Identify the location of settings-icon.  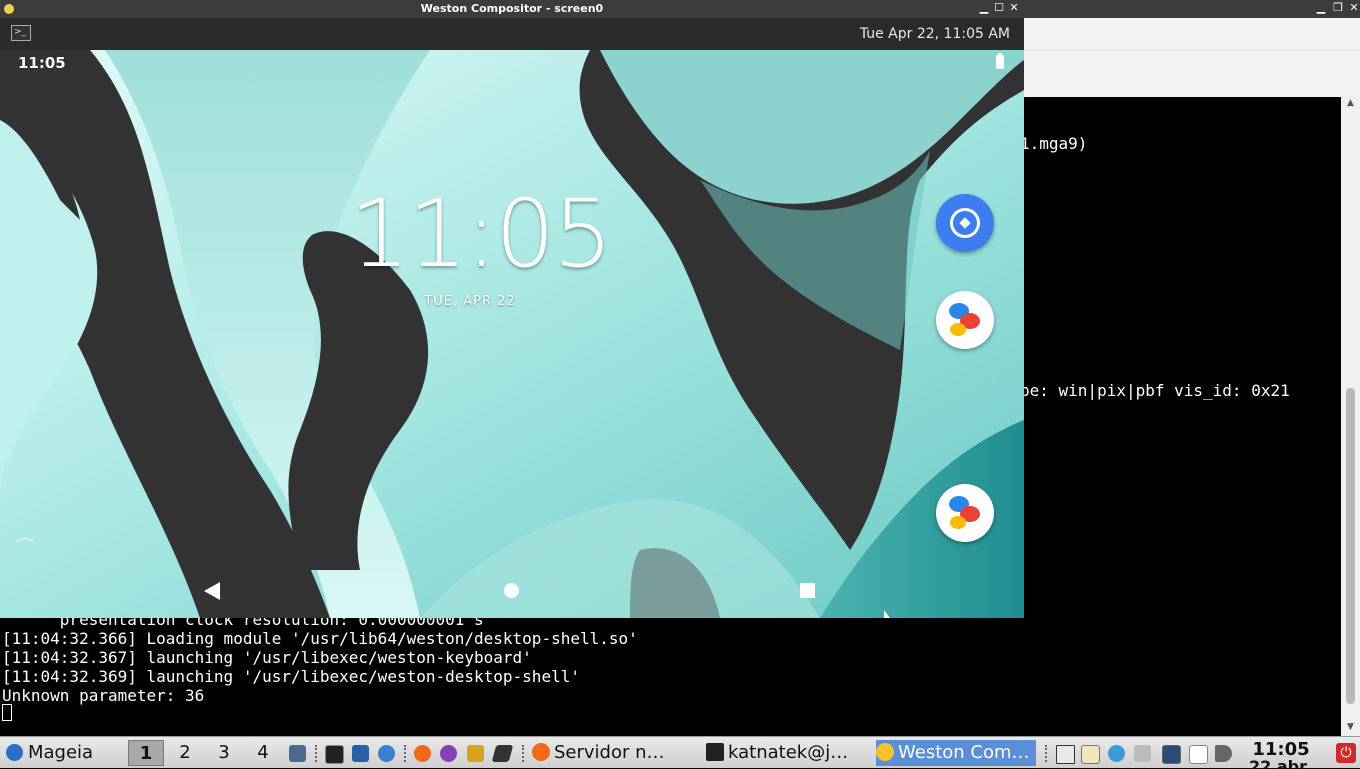
(386, 753).